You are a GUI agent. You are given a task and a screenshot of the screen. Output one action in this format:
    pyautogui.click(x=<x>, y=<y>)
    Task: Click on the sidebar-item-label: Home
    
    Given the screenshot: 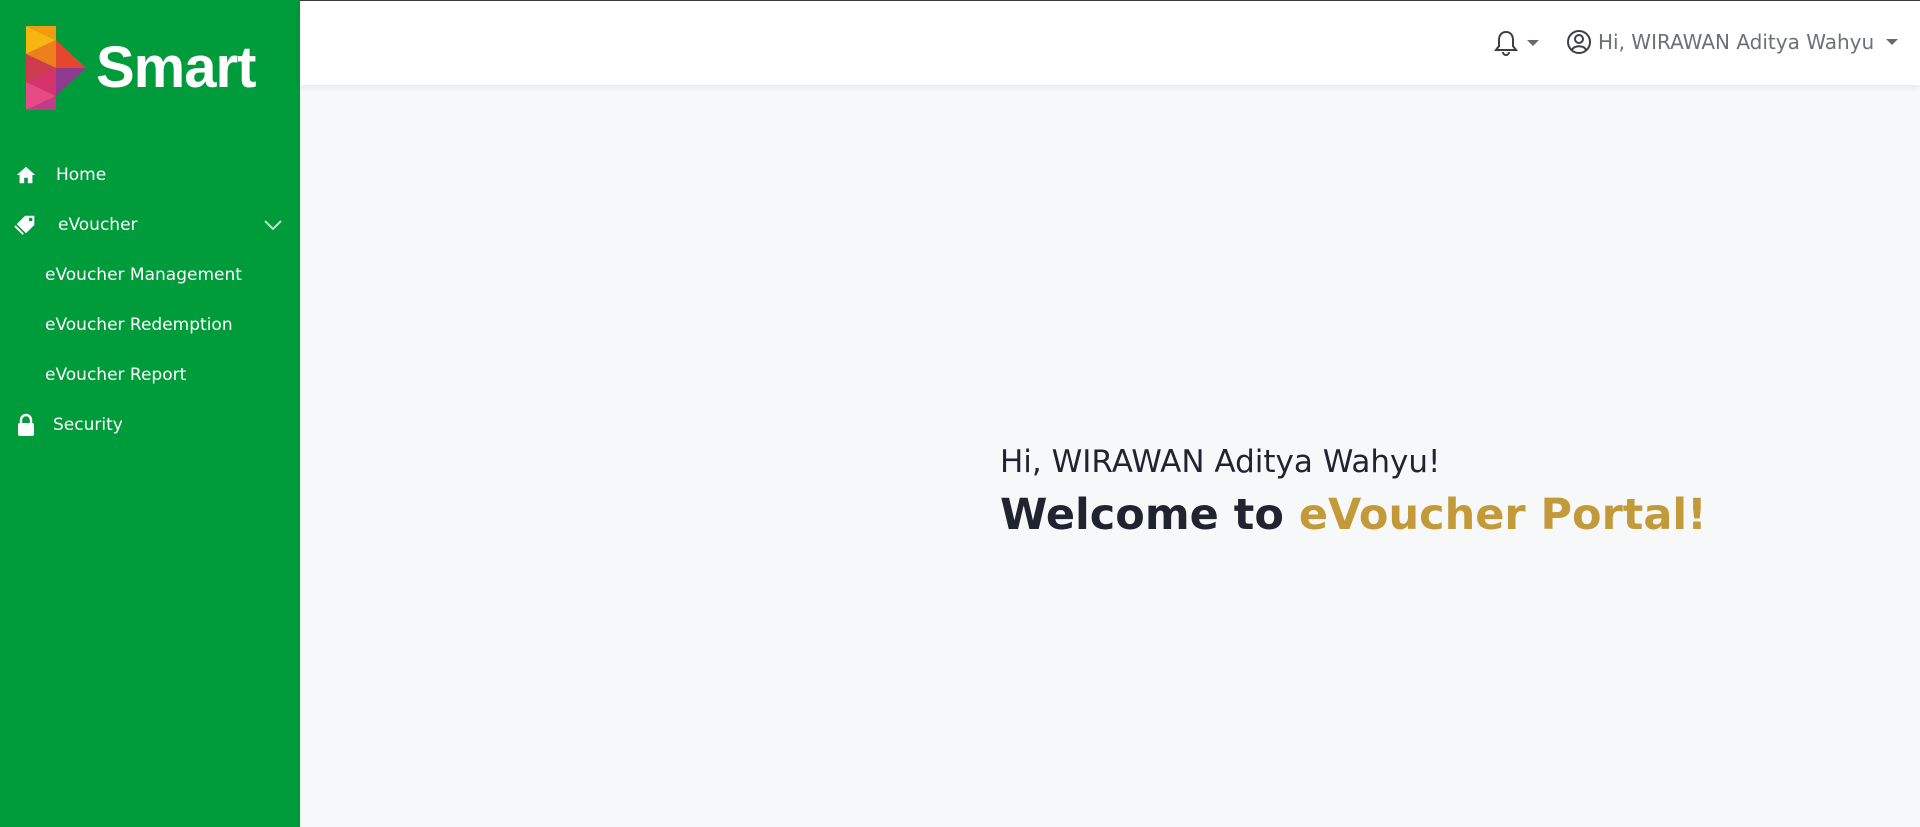 What is the action you would take?
    pyautogui.click(x=81, y=175)
    